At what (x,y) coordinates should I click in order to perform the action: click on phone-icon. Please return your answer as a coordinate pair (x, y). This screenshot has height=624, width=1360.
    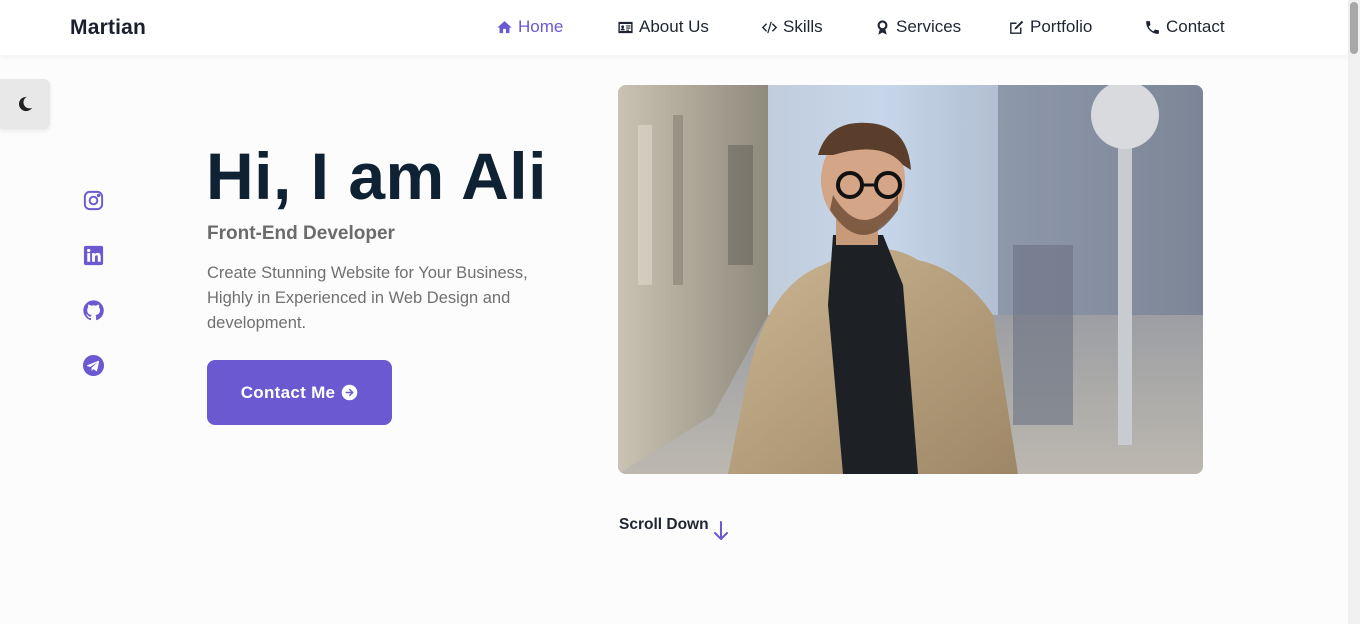
    Looking at the image, I should click on (1152, 27).